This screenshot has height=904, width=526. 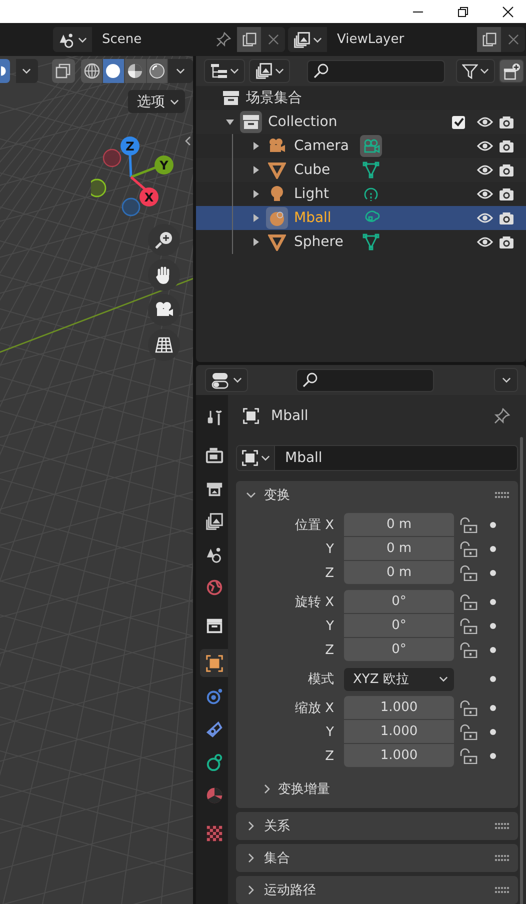 What do you see at coordinates (224, 71) in the screenshot?
I see `display-mode-dropdown` at bounding box center [224, 71].